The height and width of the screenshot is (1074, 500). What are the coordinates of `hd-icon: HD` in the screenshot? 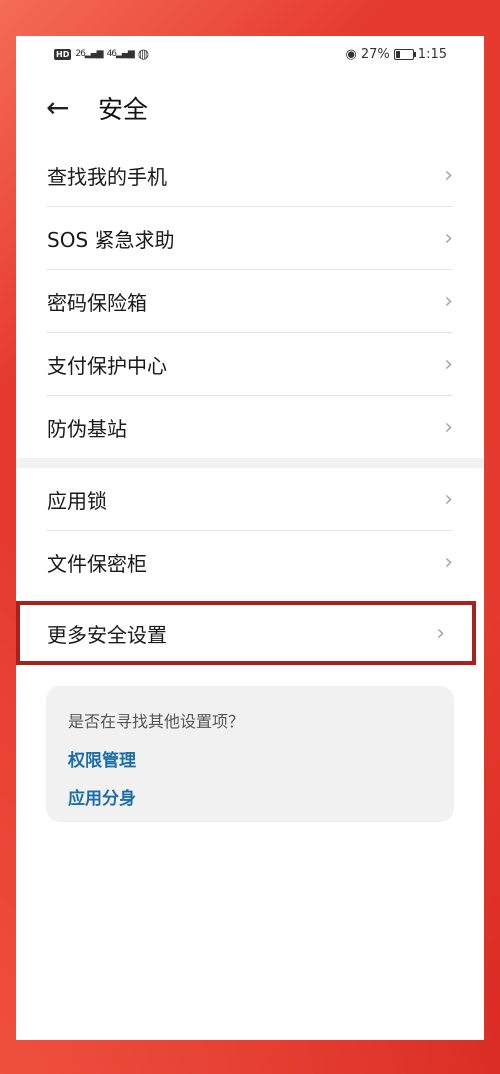 It's located at (63, 54).